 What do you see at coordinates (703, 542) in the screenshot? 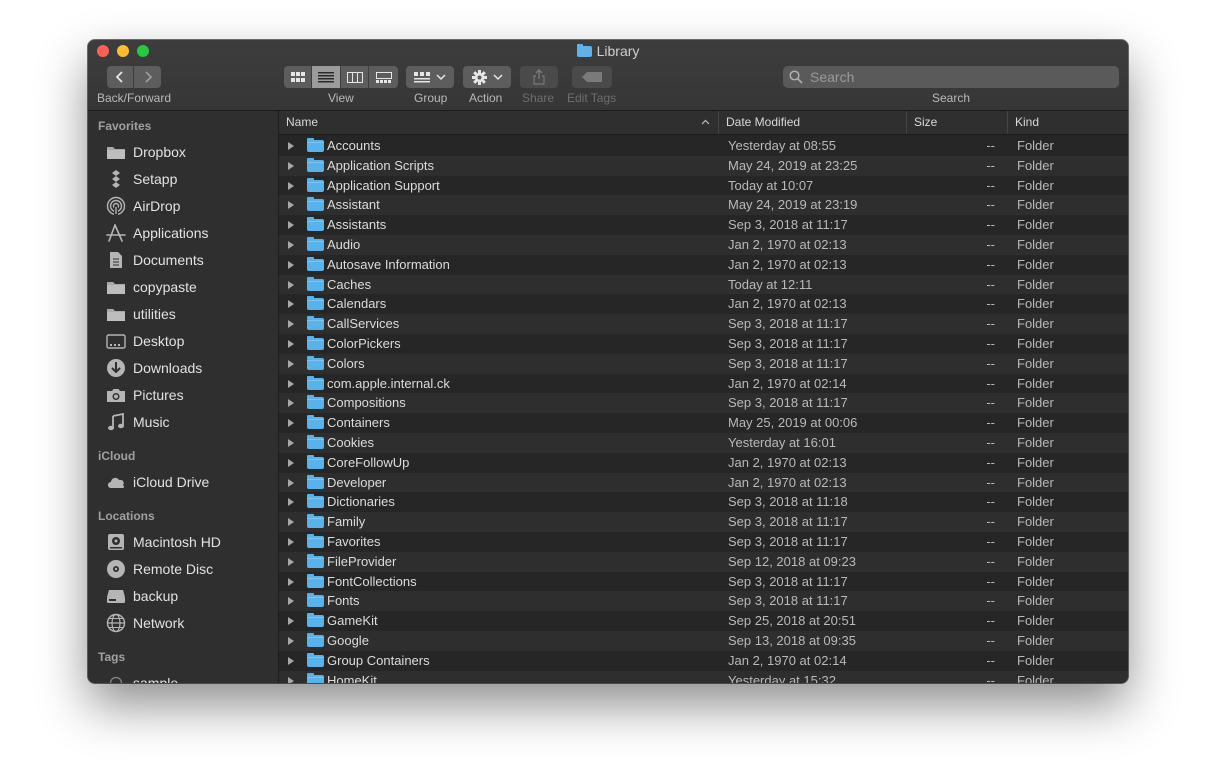
I see `file-row: Favorites Sep 3, 2018 at 11:17 -- Folder` at bounding box center [703, 542].